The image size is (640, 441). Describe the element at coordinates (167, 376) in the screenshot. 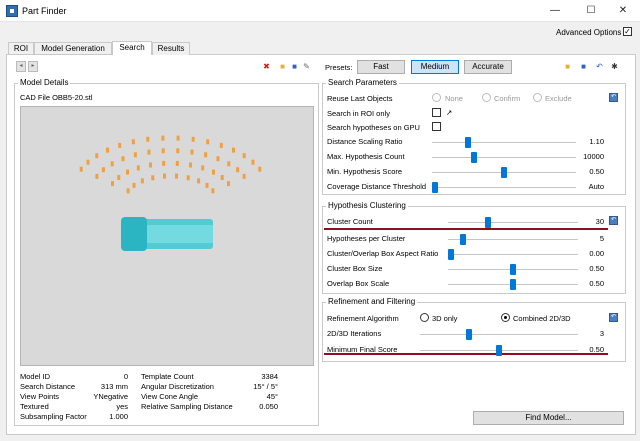

I see `info-label-template-count: Template Count` at that location.